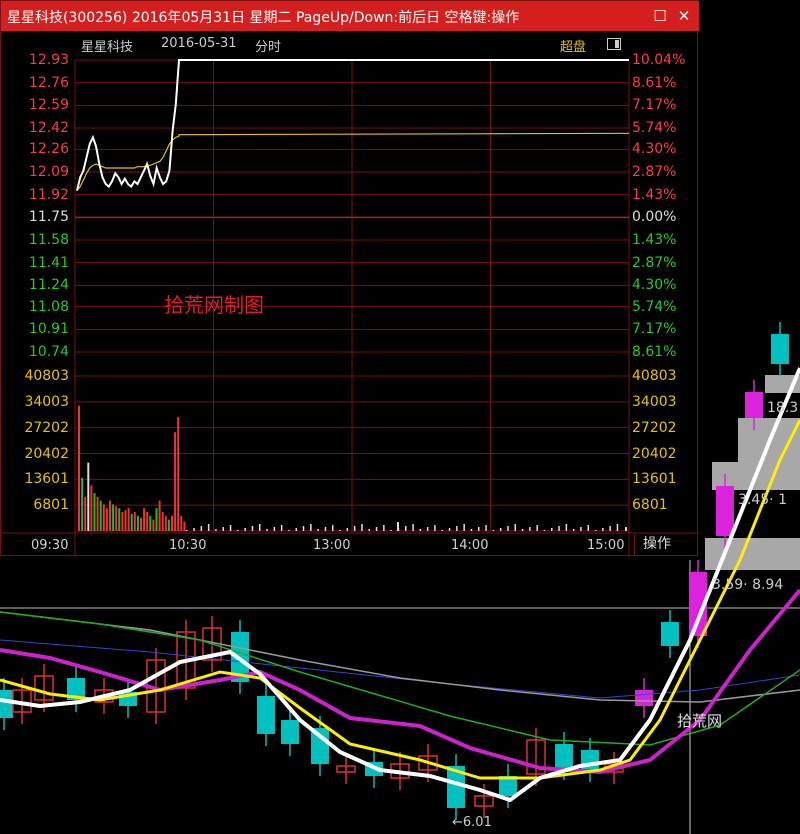 The width and height of the screenshot is (800, 834). I want to click on percent-tick-label: 0.00%, so click(654, 217).